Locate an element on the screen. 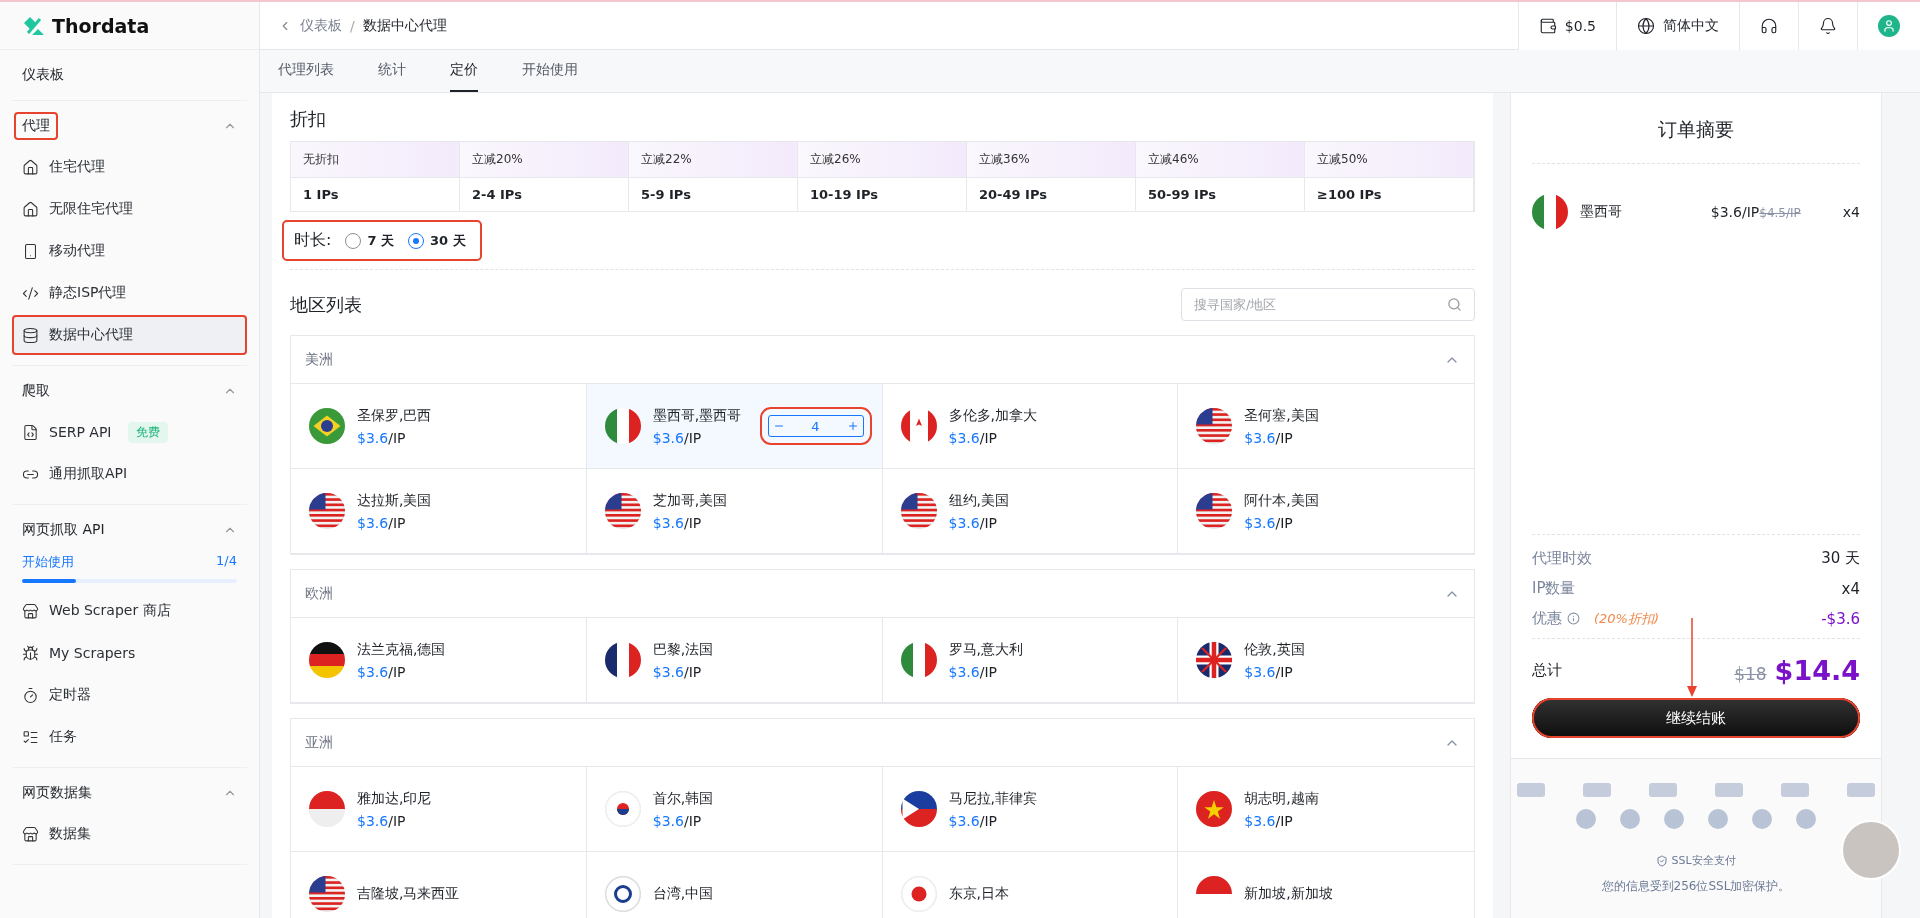  city-option: 巴黎,法国 $3.6/IP is located at coordinates (734, 660).